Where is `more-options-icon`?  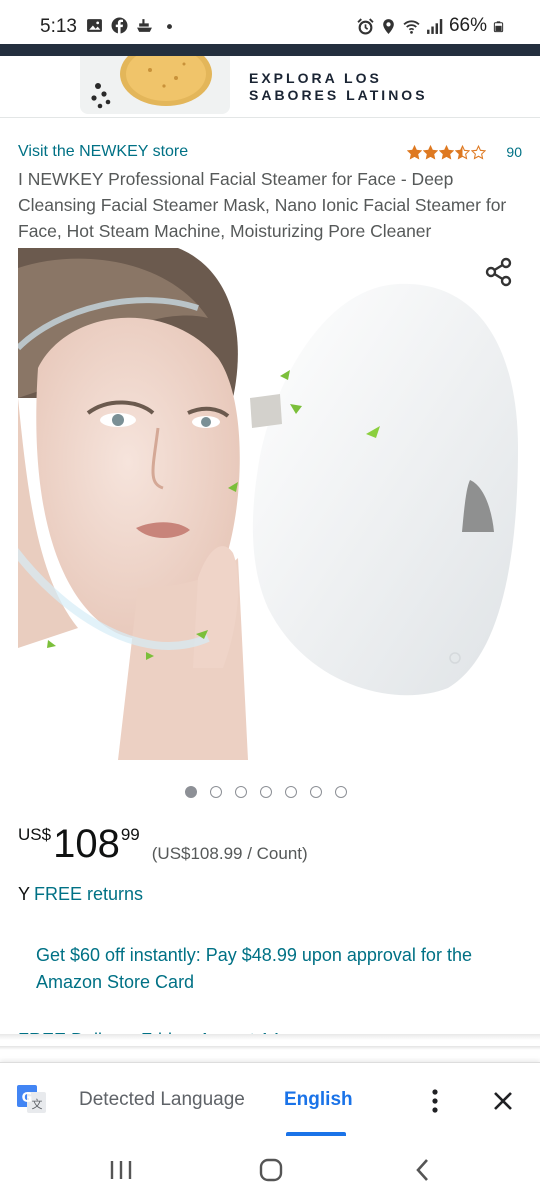
more-options-icon is located at coordinates (435, 1101).